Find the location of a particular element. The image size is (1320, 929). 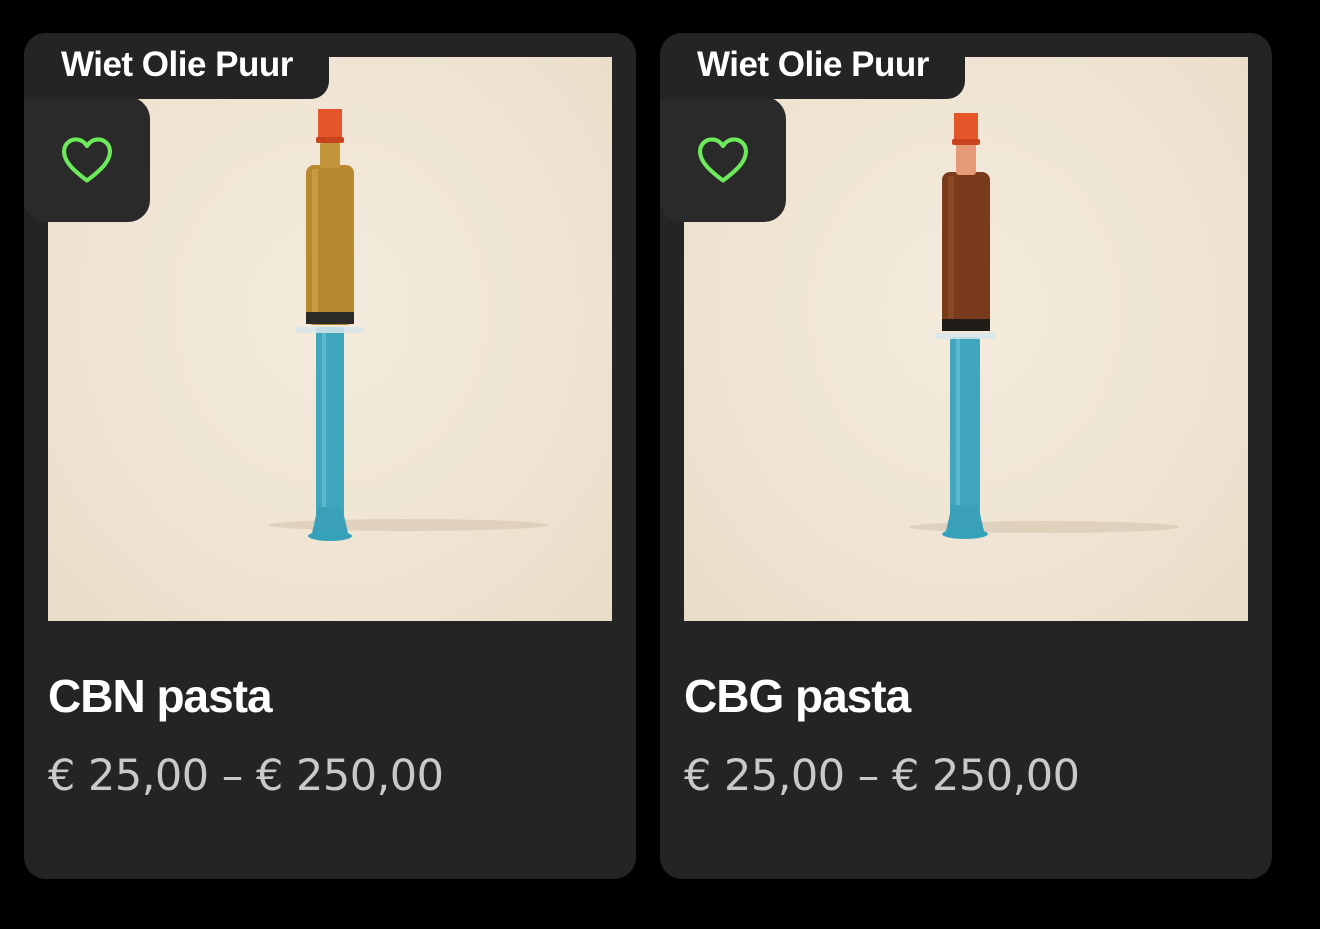

product-title: CBG pasta is located at coordinates (797, 696).